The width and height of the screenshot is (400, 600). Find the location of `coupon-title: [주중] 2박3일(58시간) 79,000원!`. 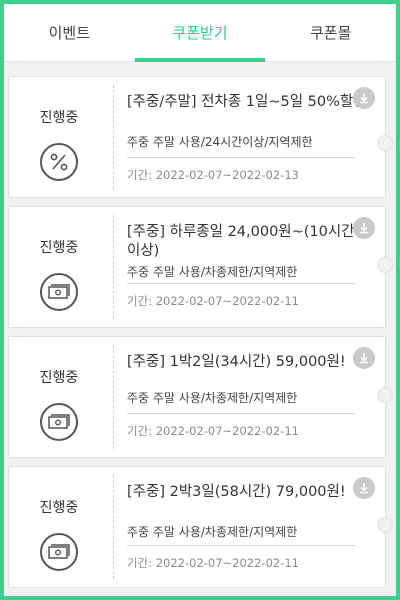

coupon-title: [주중] 2박3일(58시간) 79,000원! is located at coordinates (236, 492).